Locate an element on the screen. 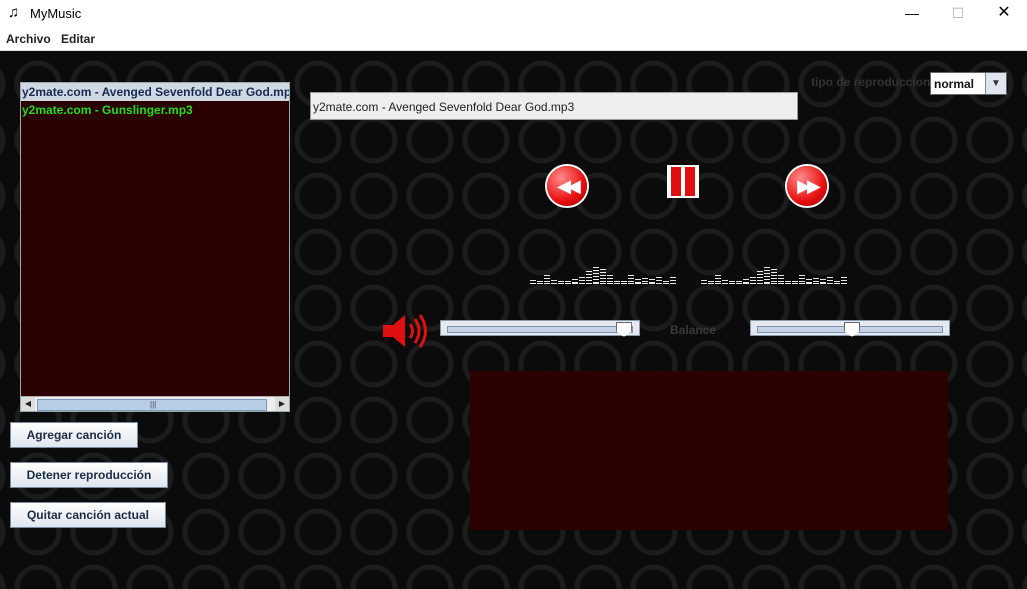 The height and width of the screenshot is (589, 1027). playback-mode-value: normal is located at coordinates (954, 84).